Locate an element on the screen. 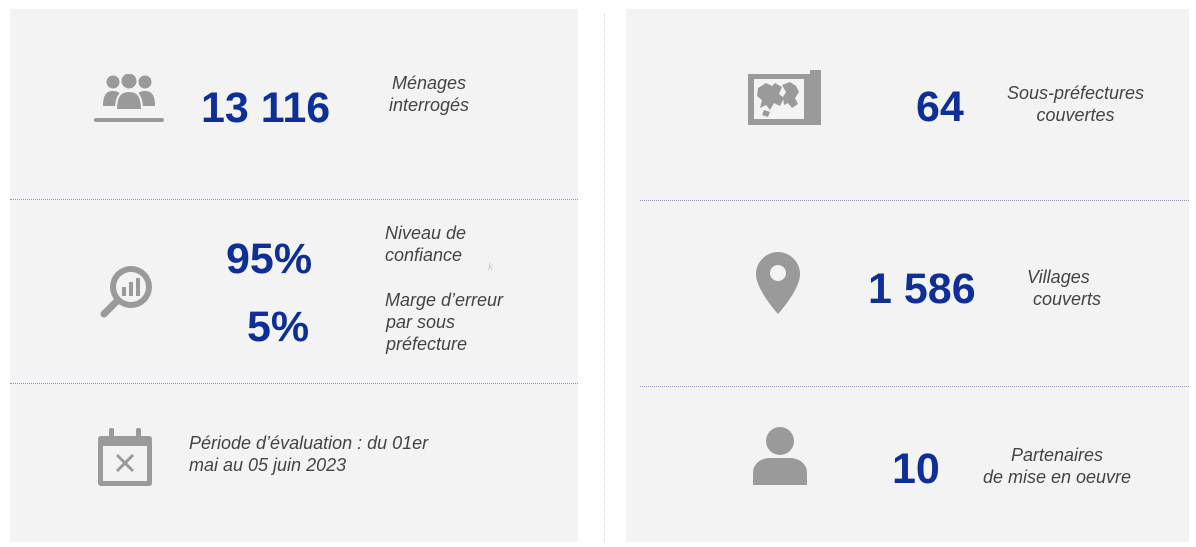 This screenshot has height=547, width=1196. partners-label-line1: Partenaires is located at coordinates (1057, 455).